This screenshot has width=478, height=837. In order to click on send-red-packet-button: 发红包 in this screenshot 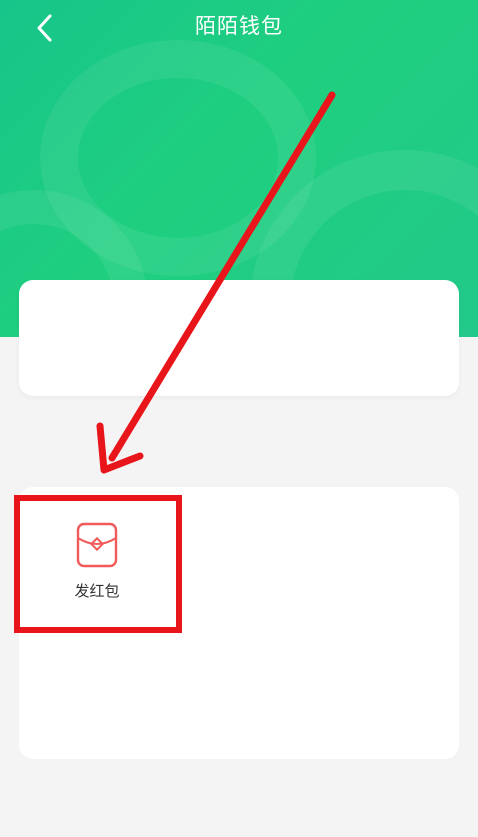, I will do `click(97, 568)`.